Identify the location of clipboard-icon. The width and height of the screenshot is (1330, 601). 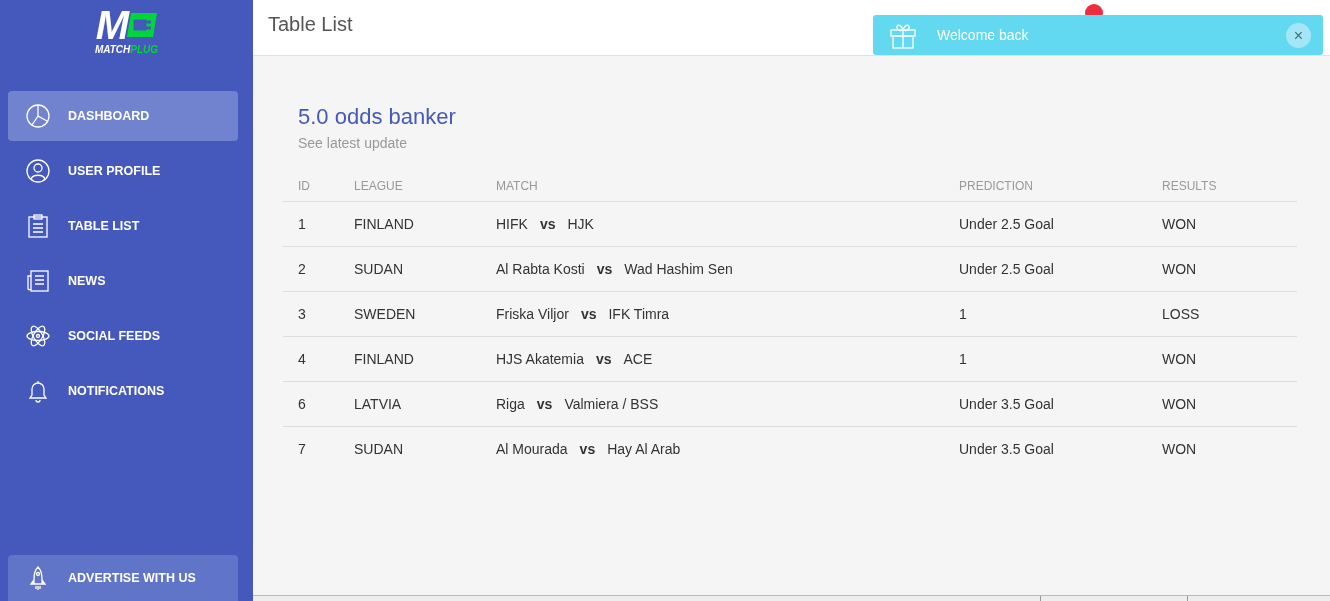
(38, 226).